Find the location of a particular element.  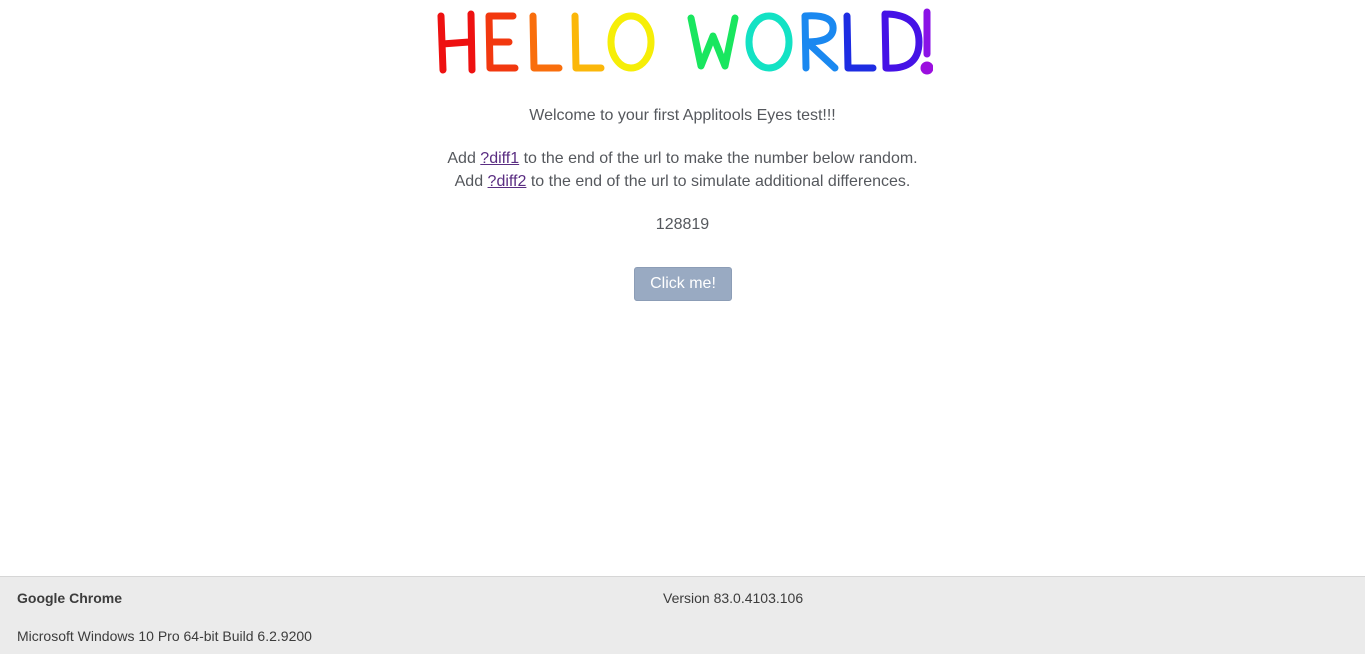

browser-name: Google Chrome is located at coordinates (70, 598).